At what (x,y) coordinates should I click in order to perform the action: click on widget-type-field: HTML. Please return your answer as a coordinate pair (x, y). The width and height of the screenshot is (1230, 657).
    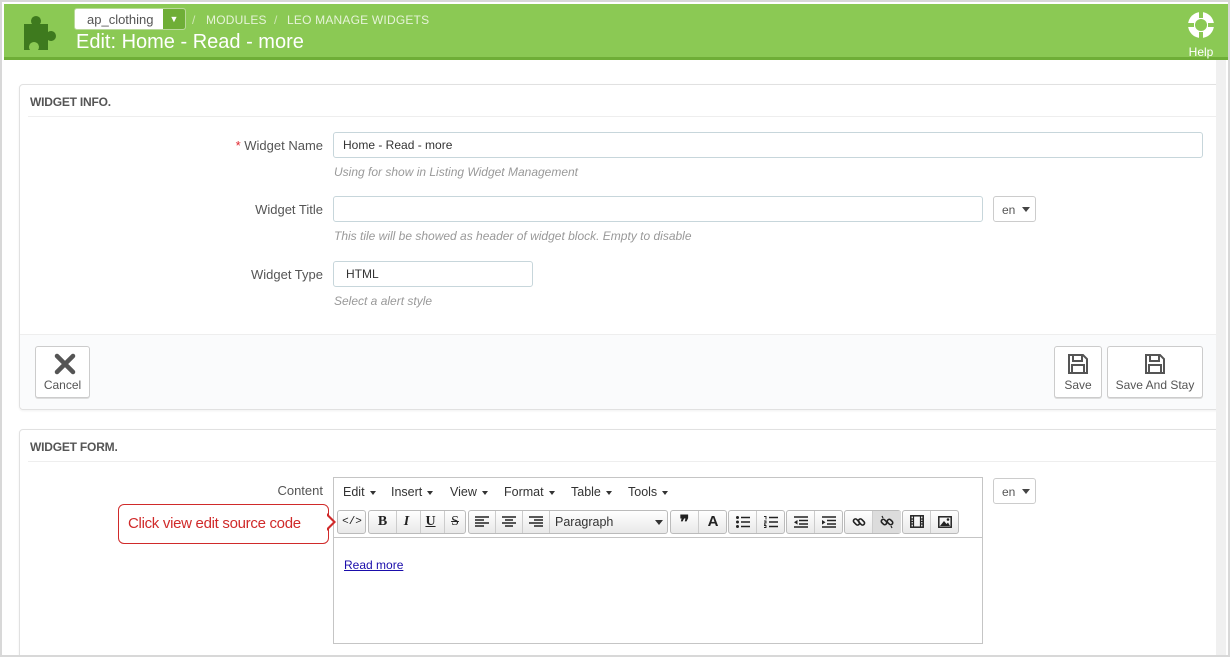
    Looking at the image, I should click on (433, 274).